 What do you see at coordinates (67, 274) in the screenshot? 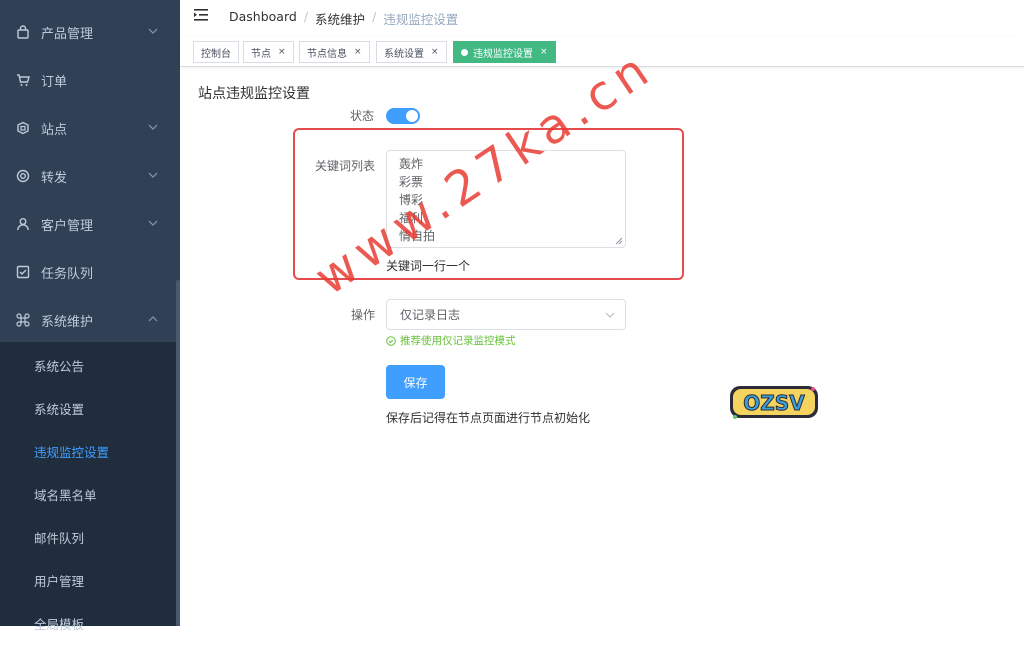
I see `sidebar-item-label: 任务队列` at bounding box center [67, 274].